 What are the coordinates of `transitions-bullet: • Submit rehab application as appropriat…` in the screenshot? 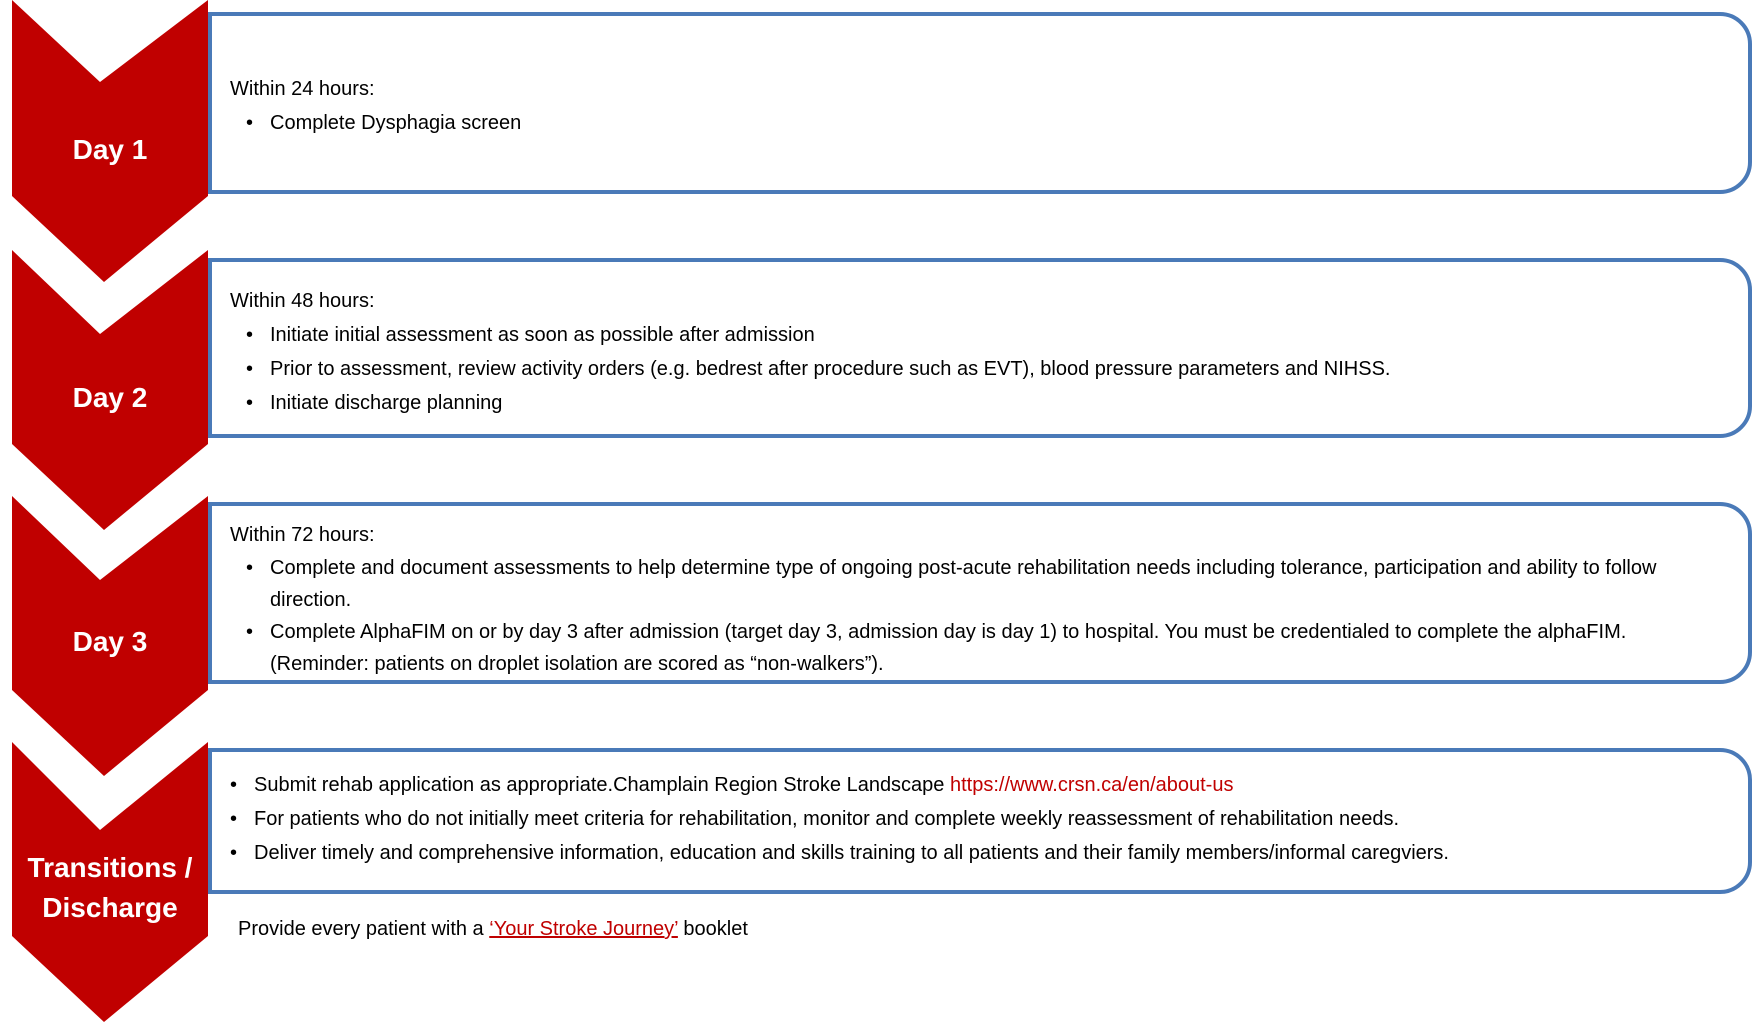 It's located at (979, 785).